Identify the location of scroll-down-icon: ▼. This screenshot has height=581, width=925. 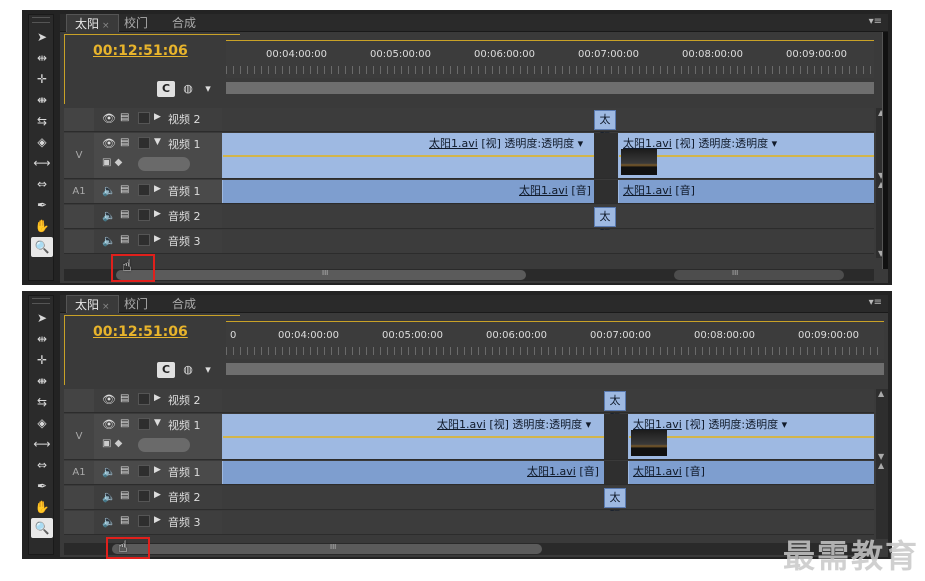
(881, 456).